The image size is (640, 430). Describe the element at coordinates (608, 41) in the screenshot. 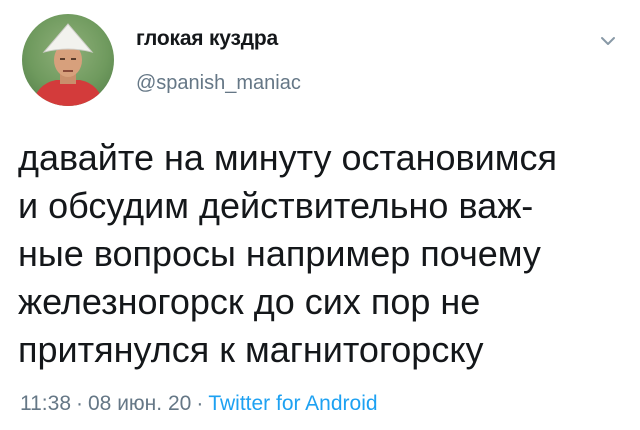

I see `chevron-down-icon` at that location.